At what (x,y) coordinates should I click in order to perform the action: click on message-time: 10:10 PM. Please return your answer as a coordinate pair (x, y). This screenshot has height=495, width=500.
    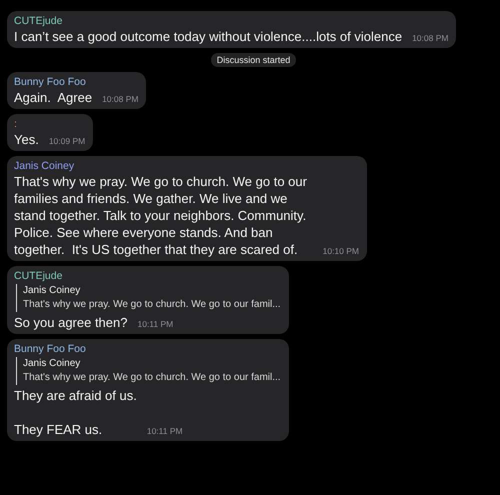
    Looking at the image, I should click on (340, 251).